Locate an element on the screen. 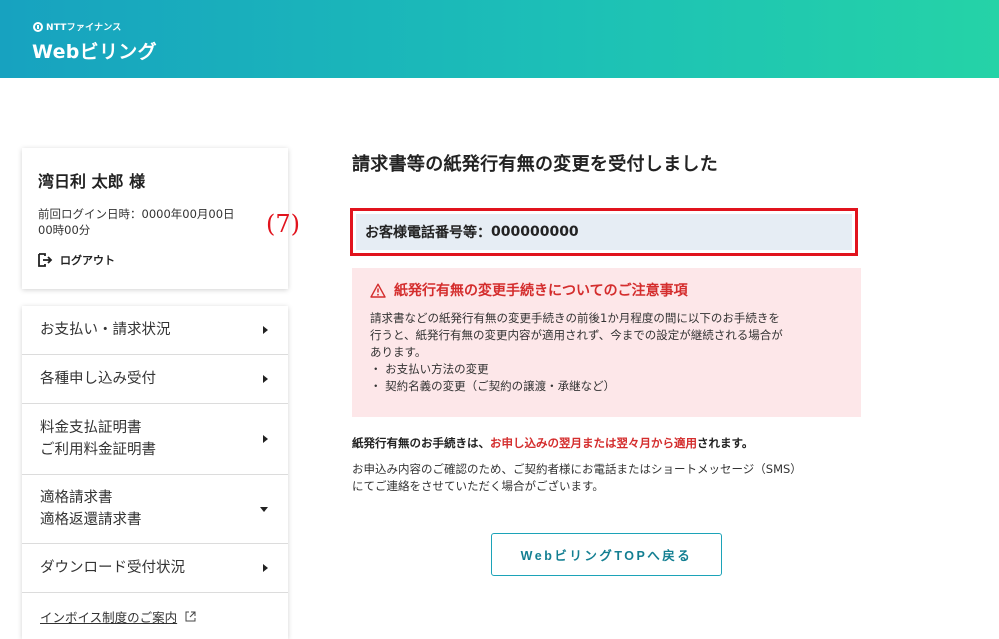 The height and width of the screenshot is (639, 999). menu-item-label: 適格請求書 is located at coordinates (76, 498).